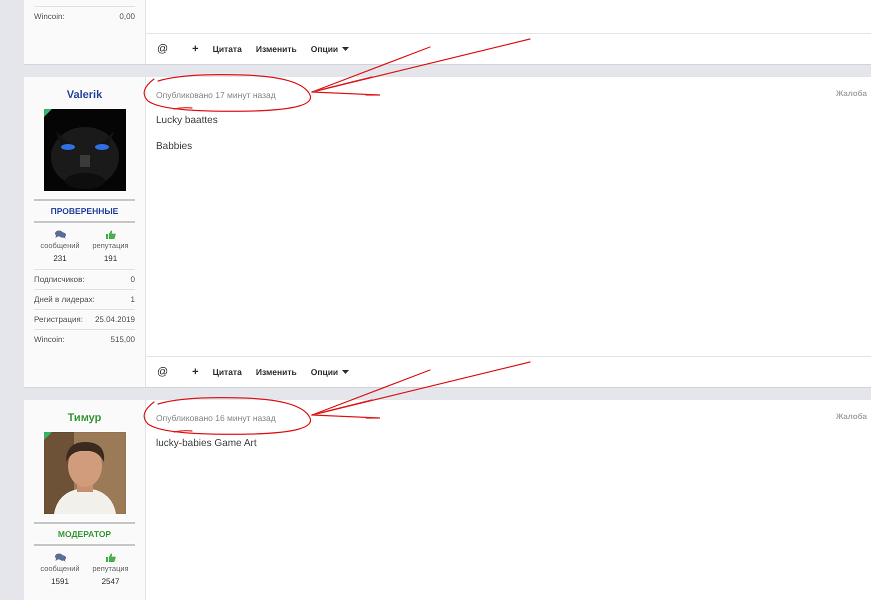 This screenshot has width=871, height=600. What do you see at coordinates (111, 258) in the screenshot?
I see `stat-value: 191` at bounding box center [111, 258].